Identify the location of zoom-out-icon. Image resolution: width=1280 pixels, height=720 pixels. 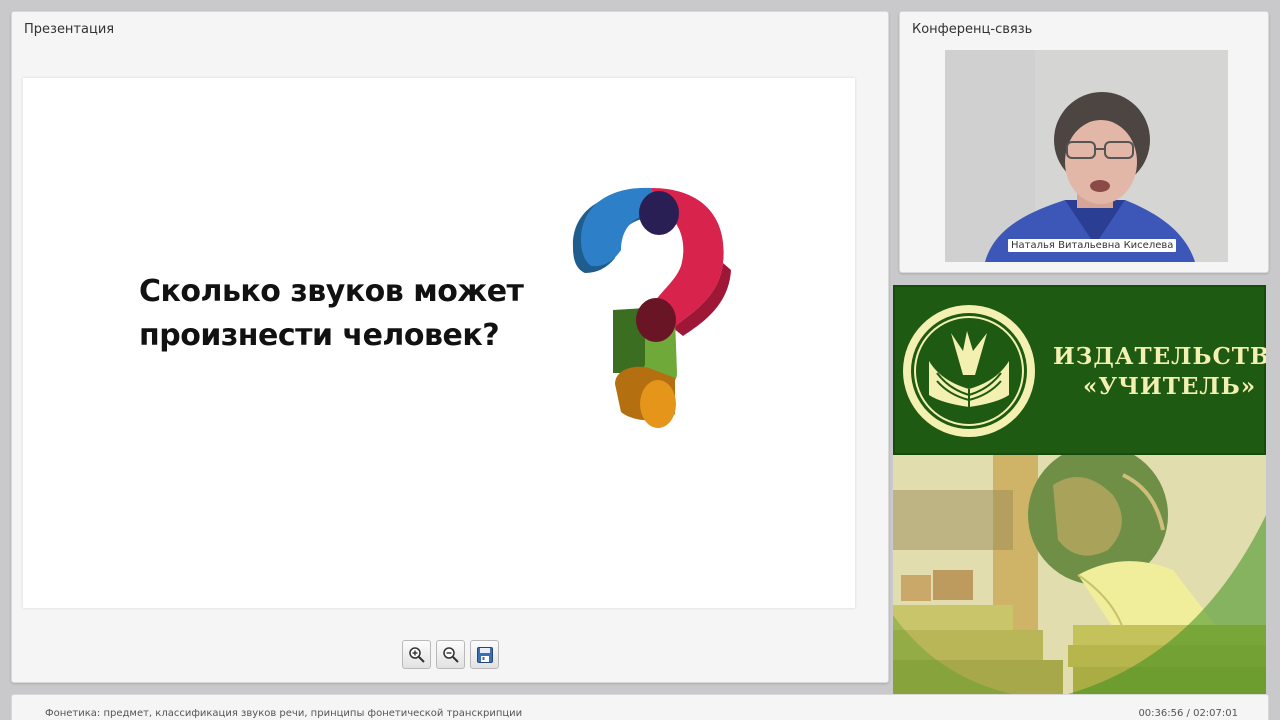
(450, 654).